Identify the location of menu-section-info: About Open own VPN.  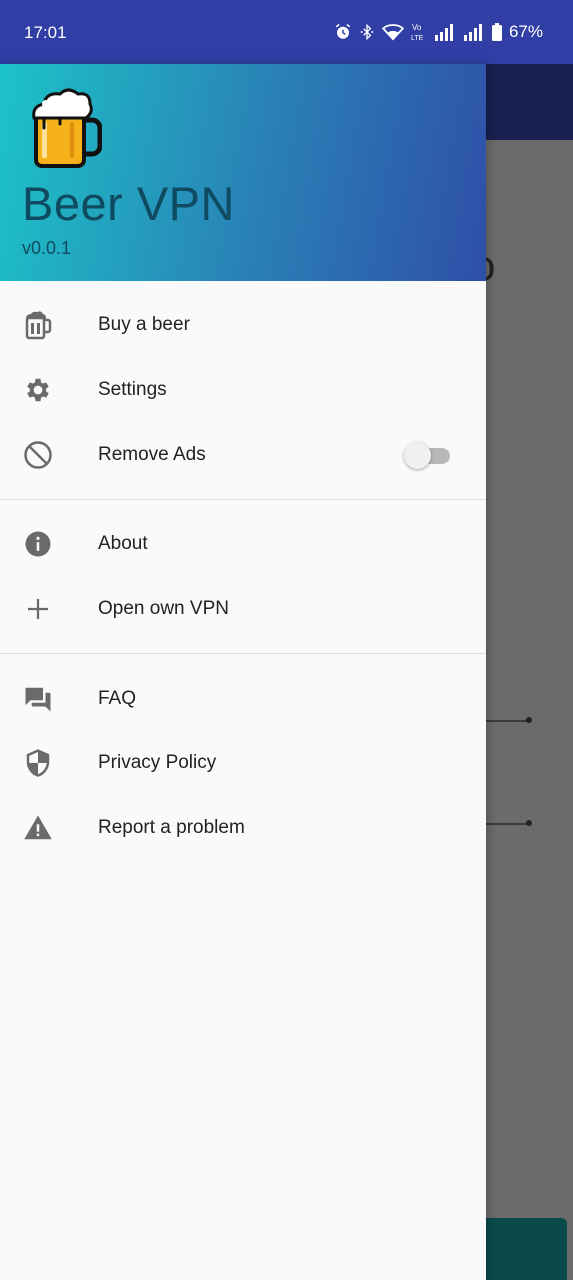
(243, 576).